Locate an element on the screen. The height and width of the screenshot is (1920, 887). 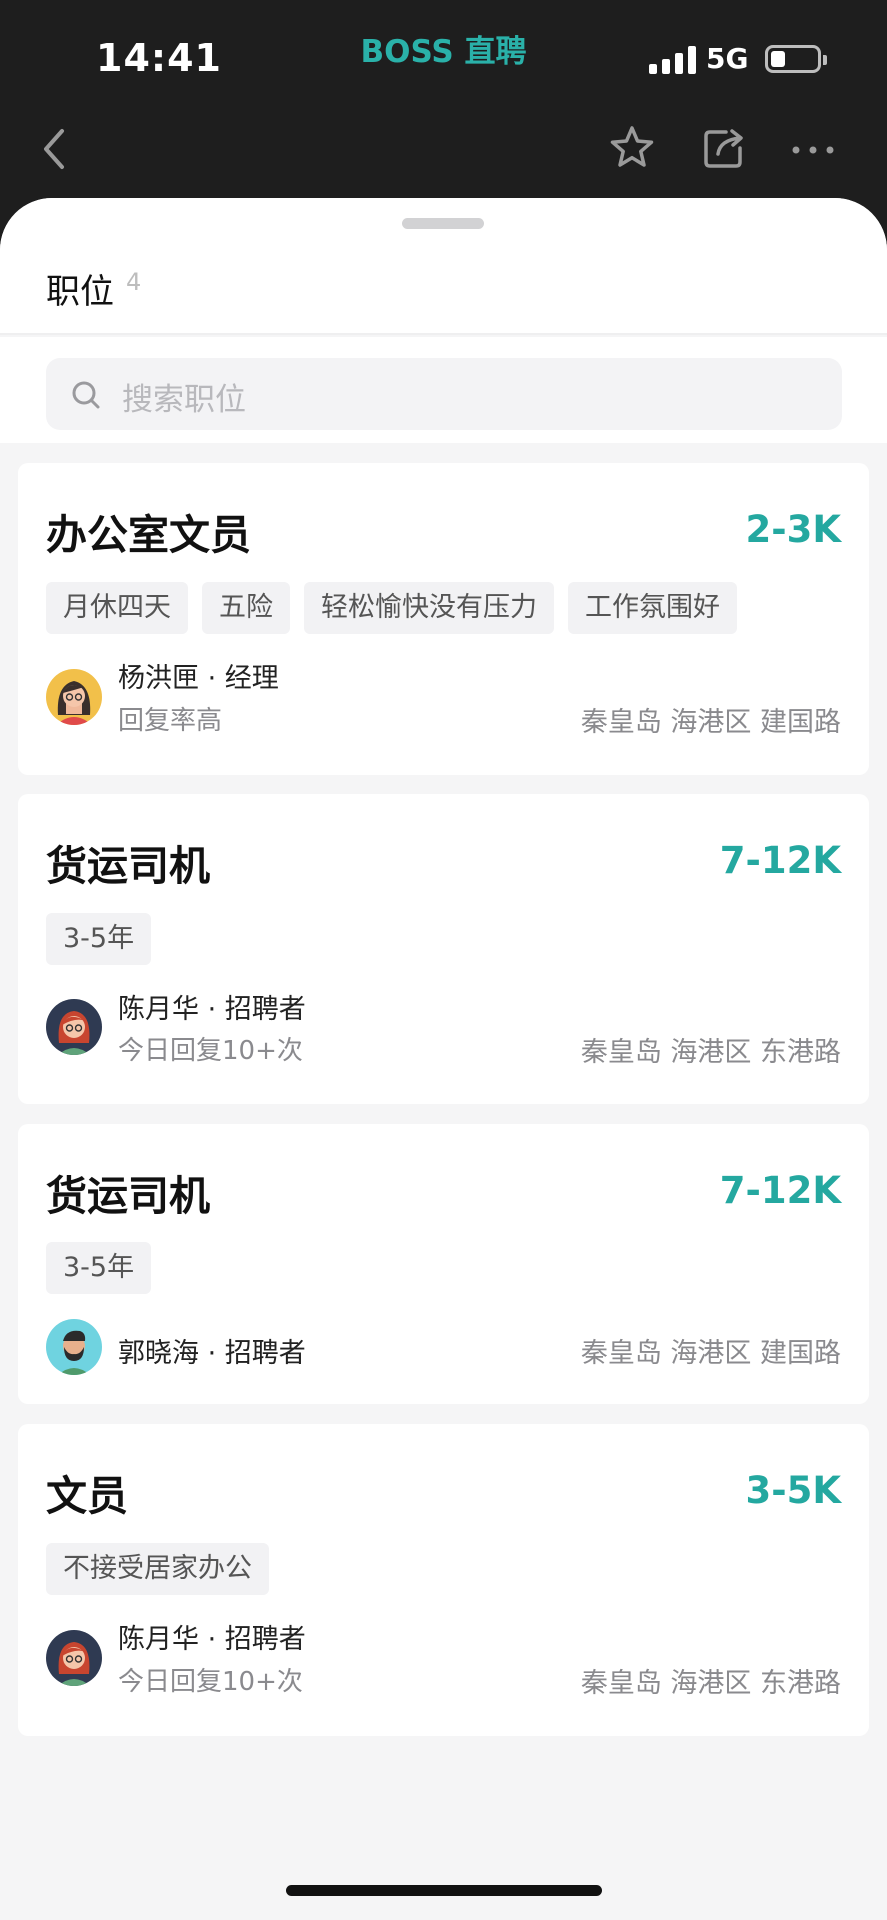
job-tag: 不接受居家办公 is located at coordinates (157, 1569).